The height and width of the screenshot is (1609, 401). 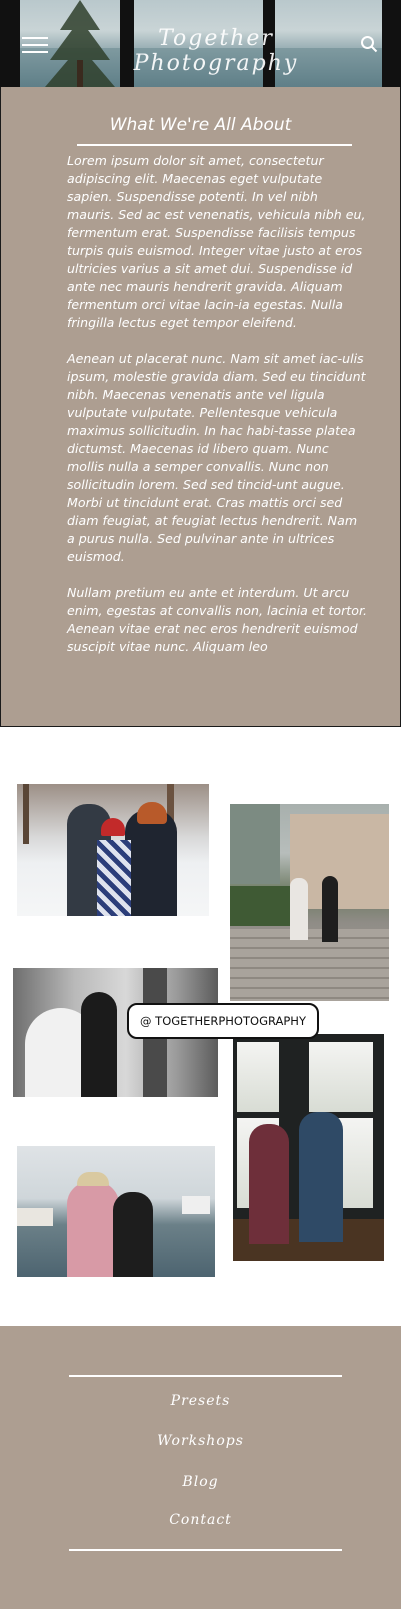 I want to click on footer-divider-bottom, so click(x=205, y=1550).